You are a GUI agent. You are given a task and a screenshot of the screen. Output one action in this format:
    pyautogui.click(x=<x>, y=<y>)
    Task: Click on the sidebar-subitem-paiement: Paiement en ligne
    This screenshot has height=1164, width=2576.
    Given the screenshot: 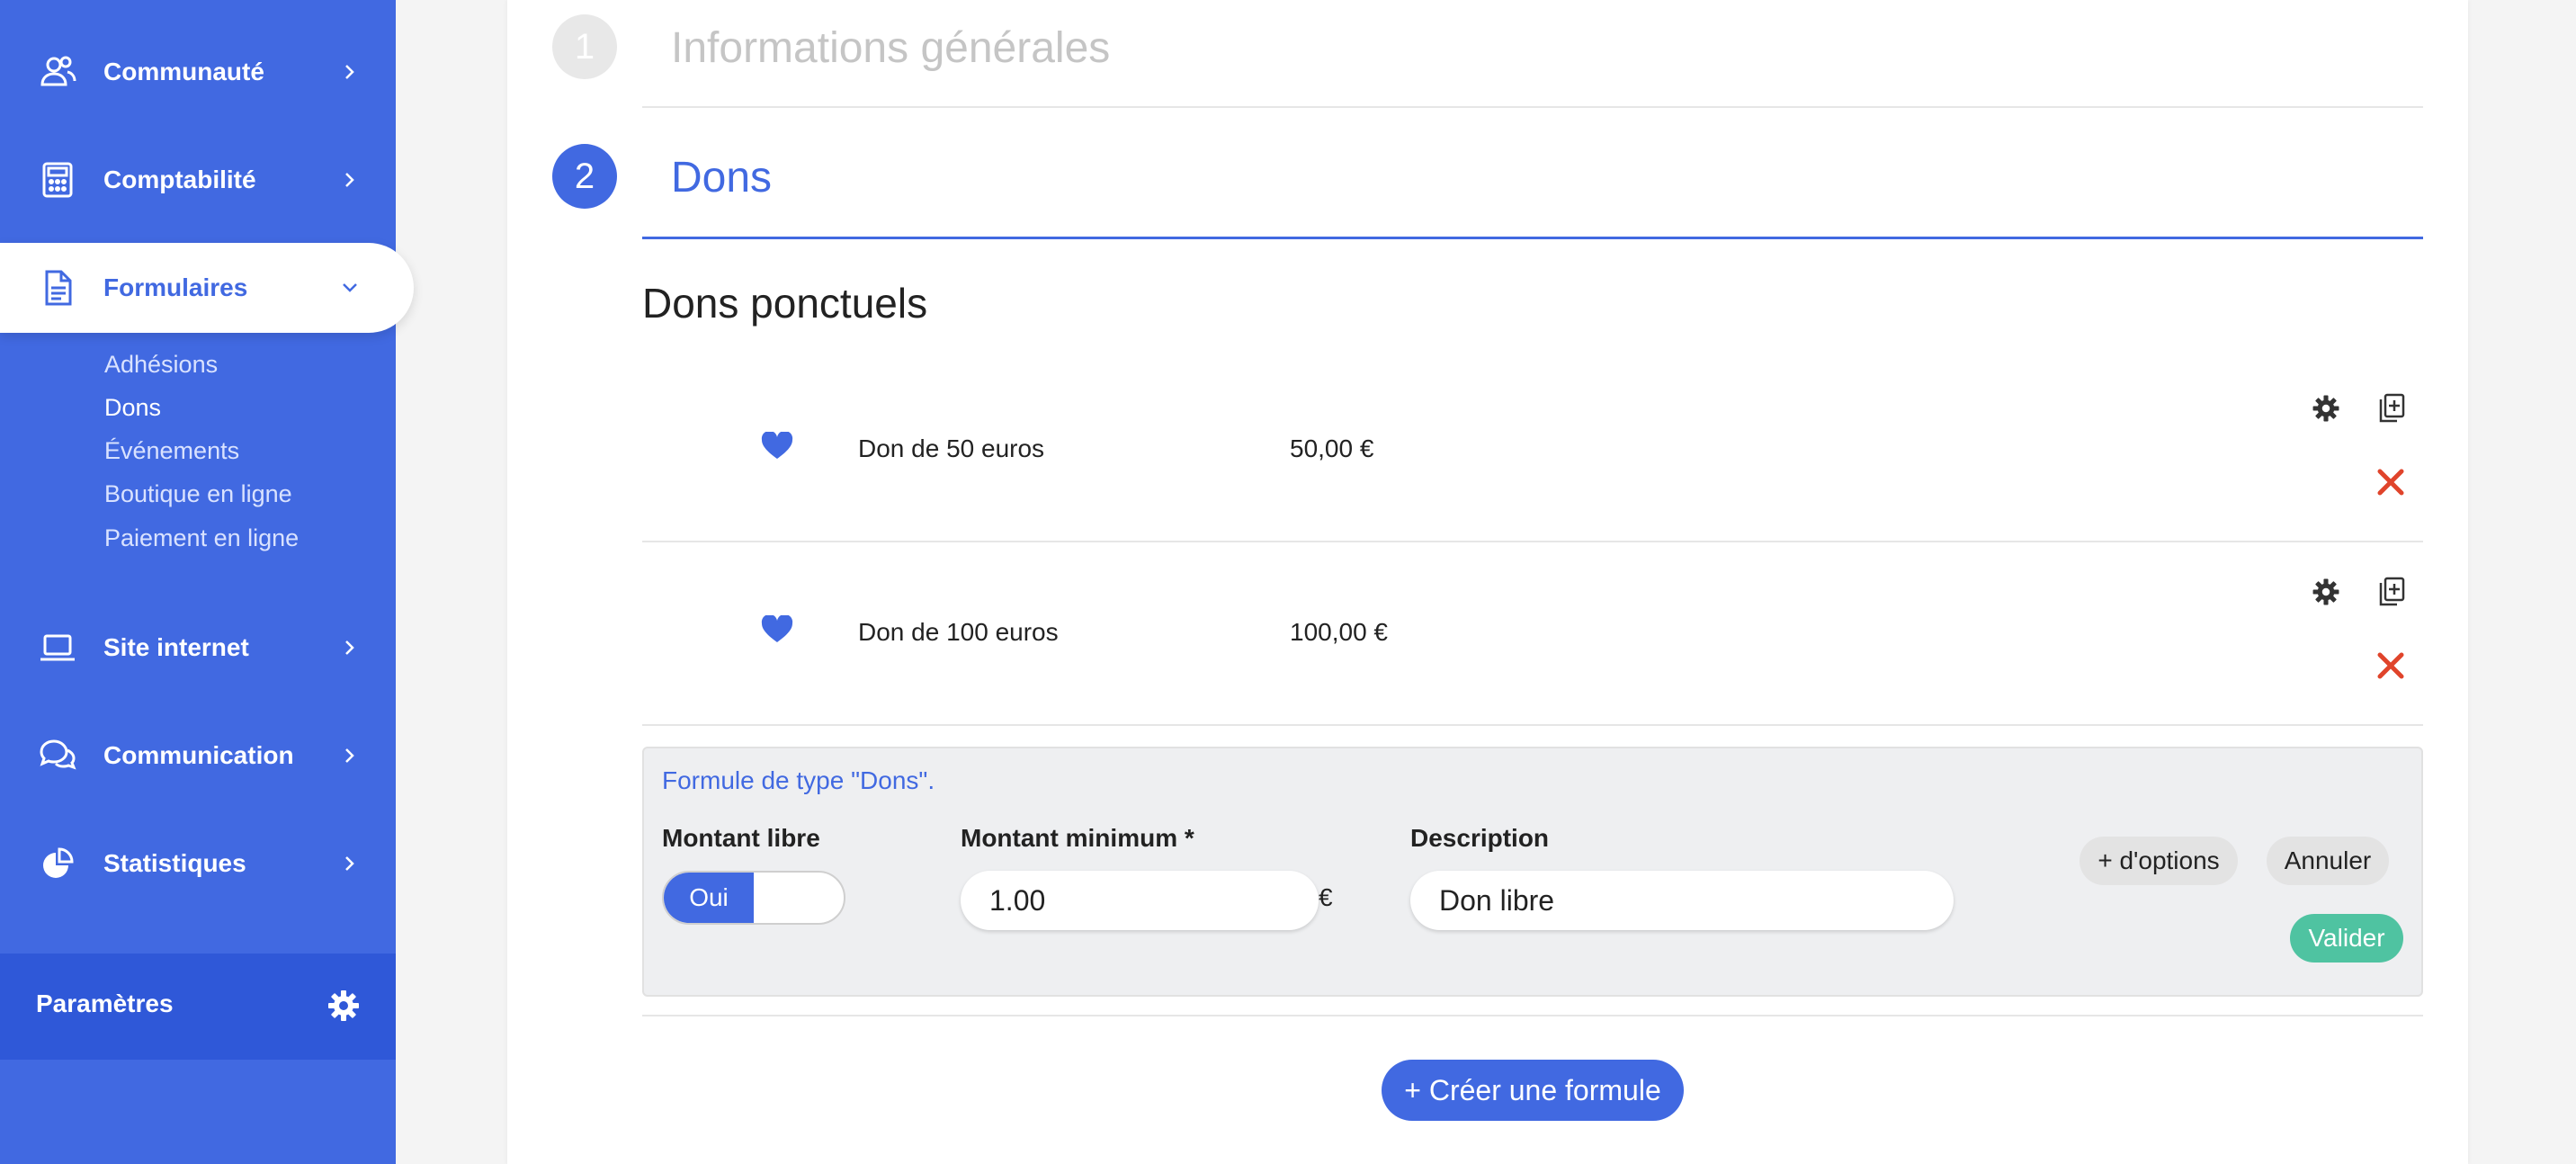 What is the action you would take?
    pyautogui.click(x=201, y=538)
    